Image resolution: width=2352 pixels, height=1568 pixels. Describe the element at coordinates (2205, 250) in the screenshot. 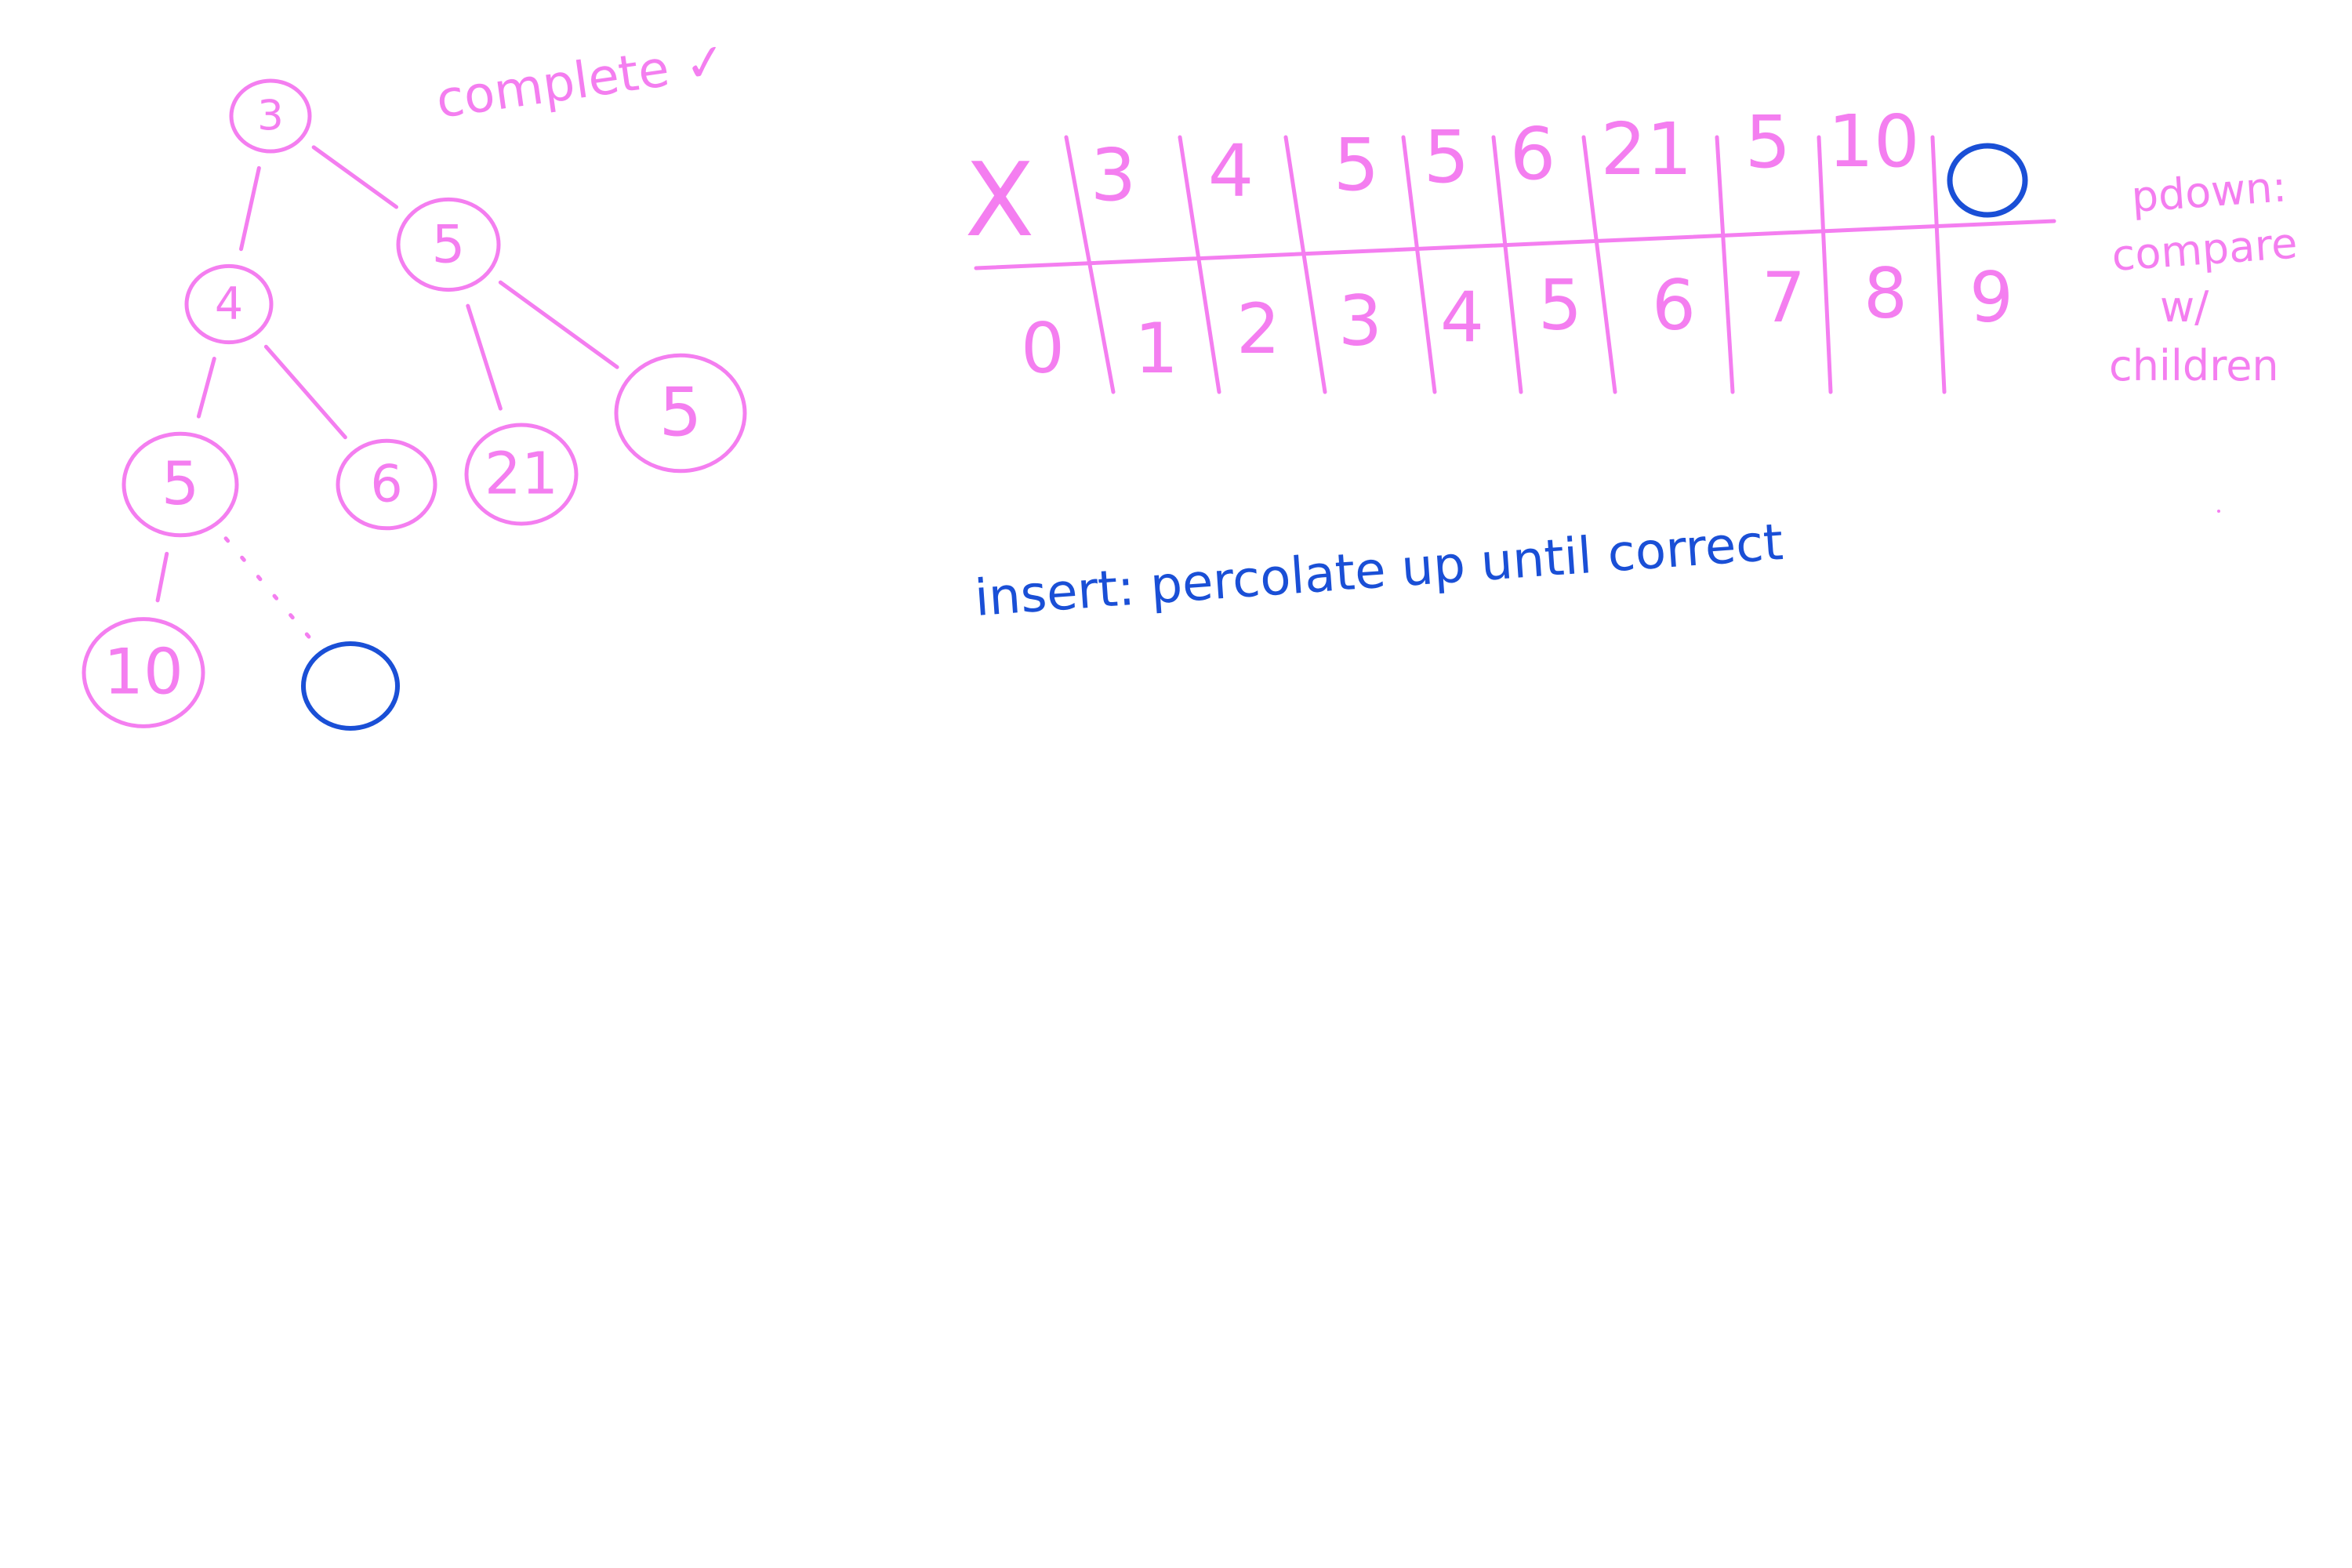

I see `pdown-note-line2: compare` at that location.